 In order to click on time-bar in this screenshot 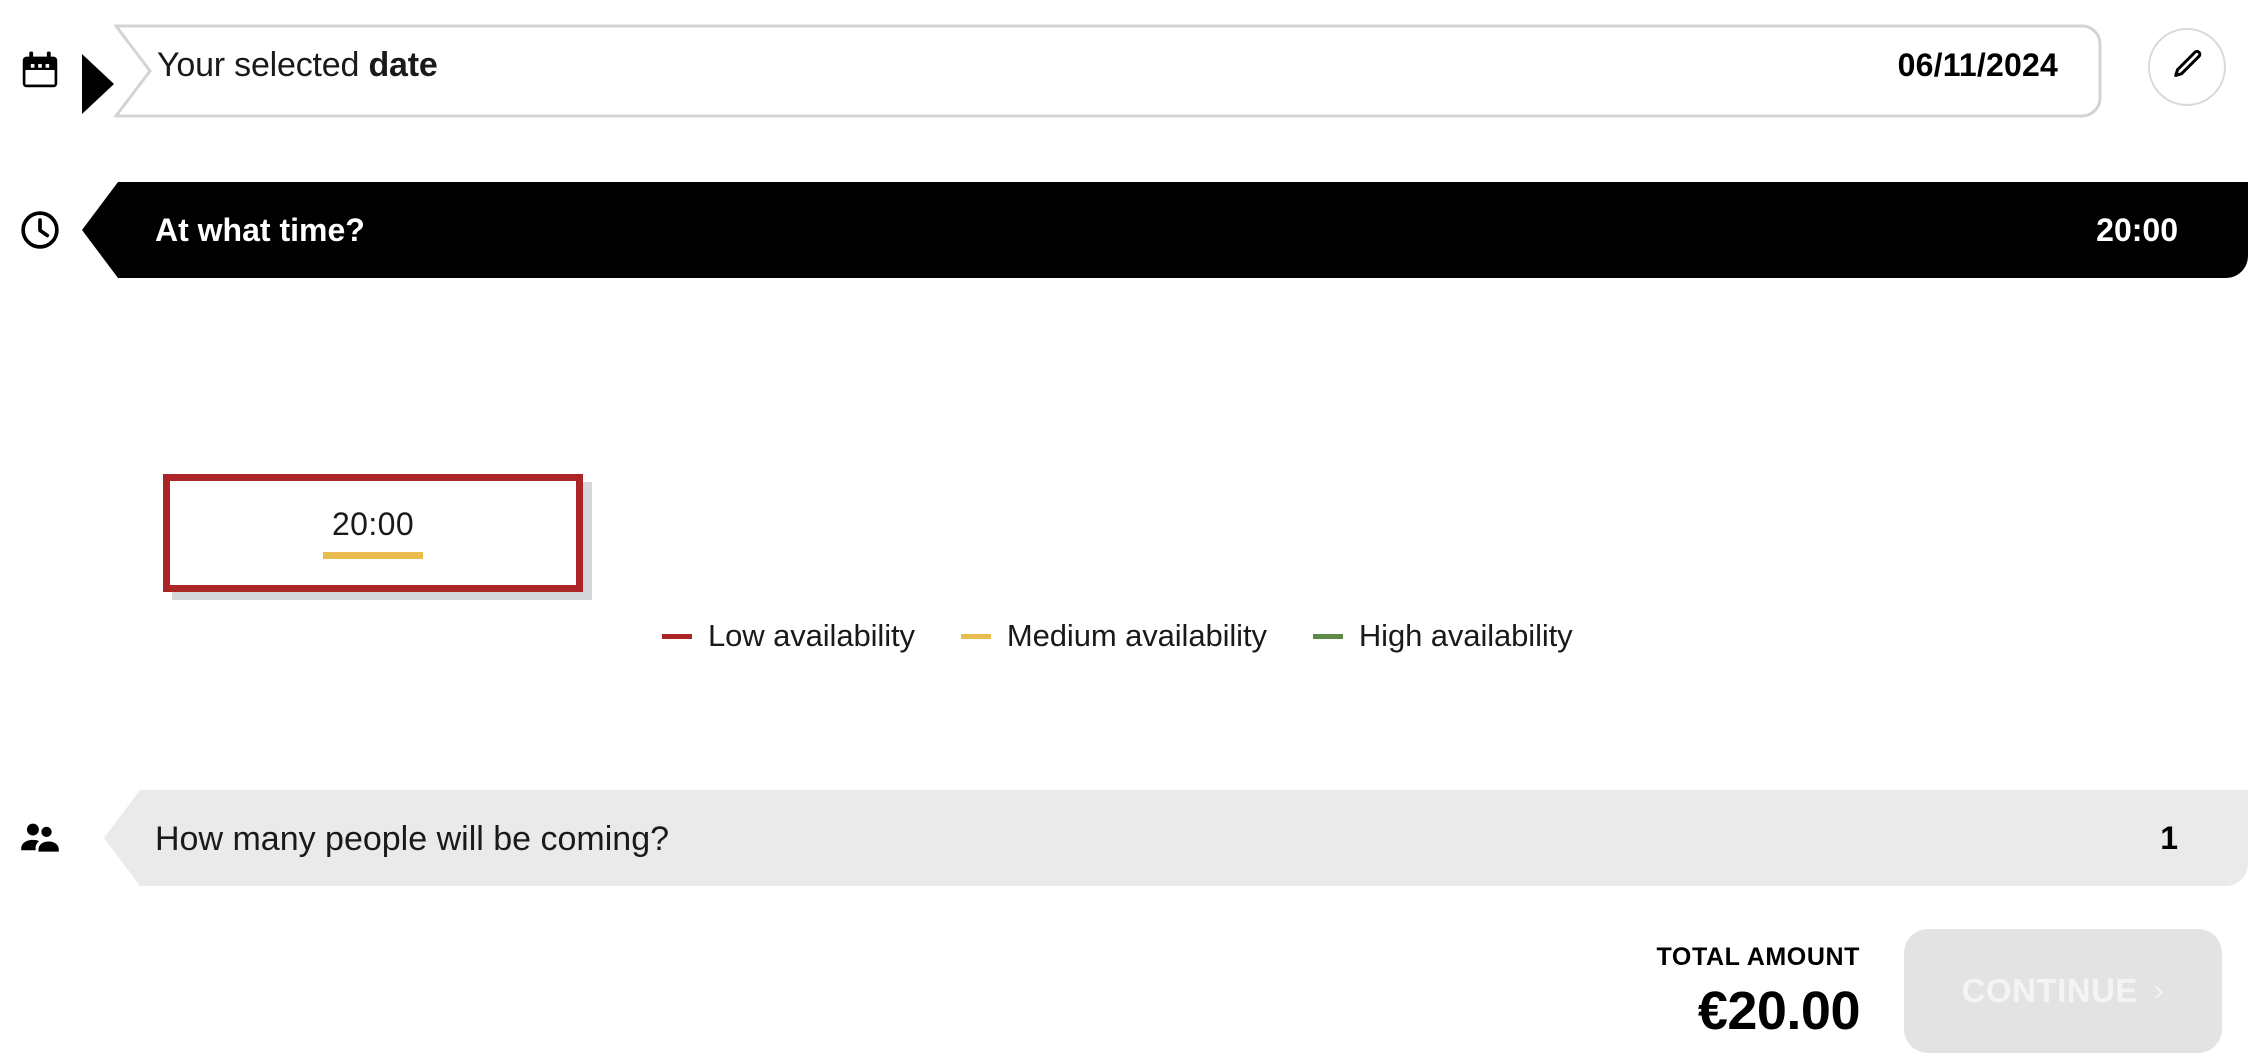, I will do `click(1165, 230)`.